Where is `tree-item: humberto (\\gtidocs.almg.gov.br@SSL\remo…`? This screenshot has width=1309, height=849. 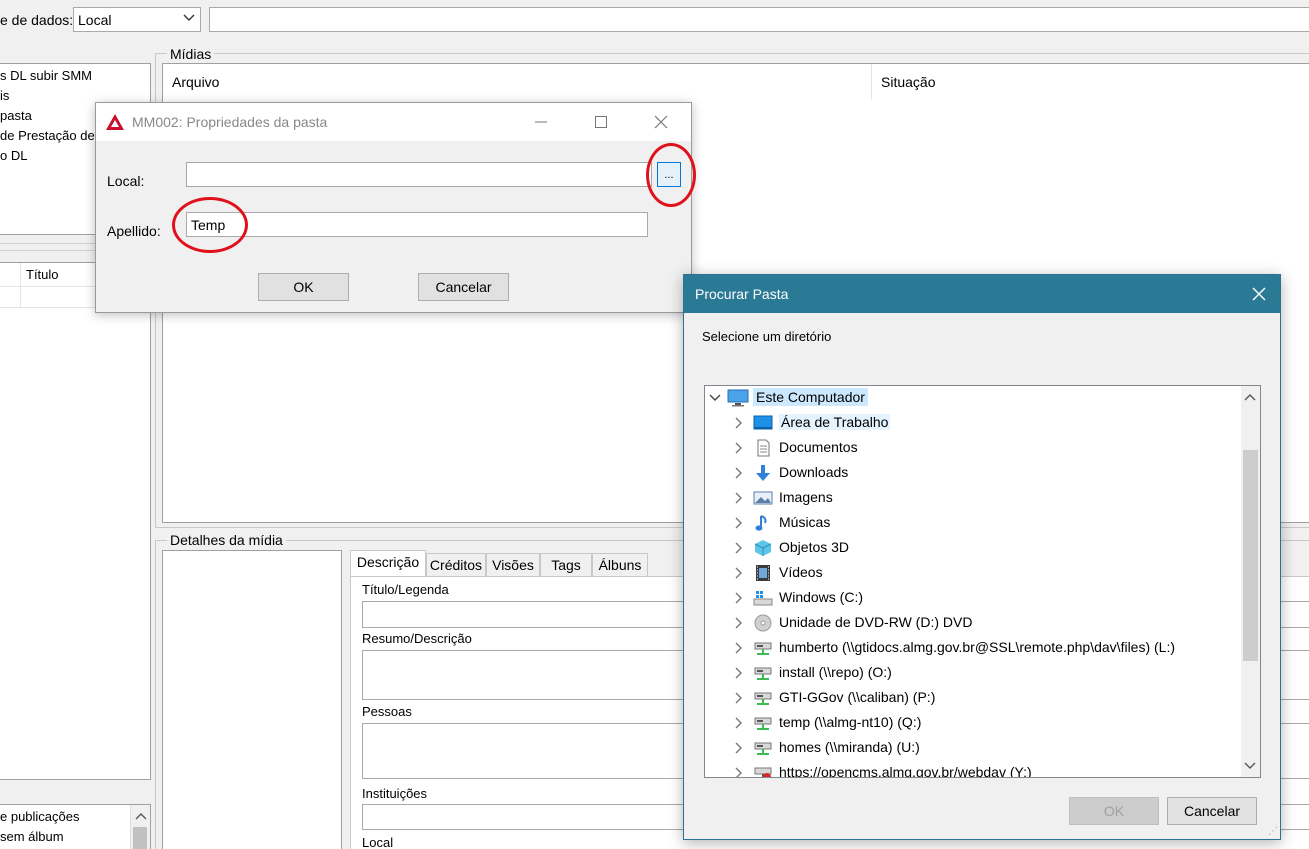 tree-item: humberto (\\gtidocs.almg.gov.br@SSL\remo… is located at coordinates (982, 648).